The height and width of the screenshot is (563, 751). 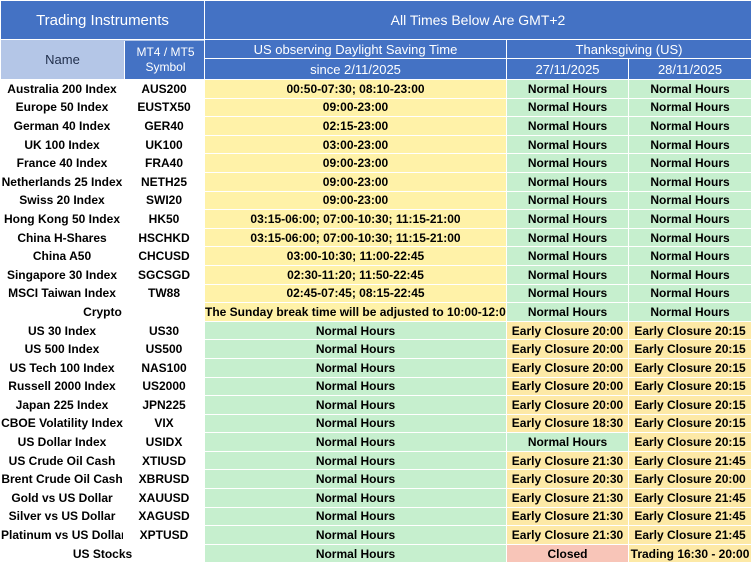 What do you see at coordinates (356, 274) in the screenshot?
I see `hours-since: 02:30-11:20; 11:50-22:45` at bounding box center [356, 274].